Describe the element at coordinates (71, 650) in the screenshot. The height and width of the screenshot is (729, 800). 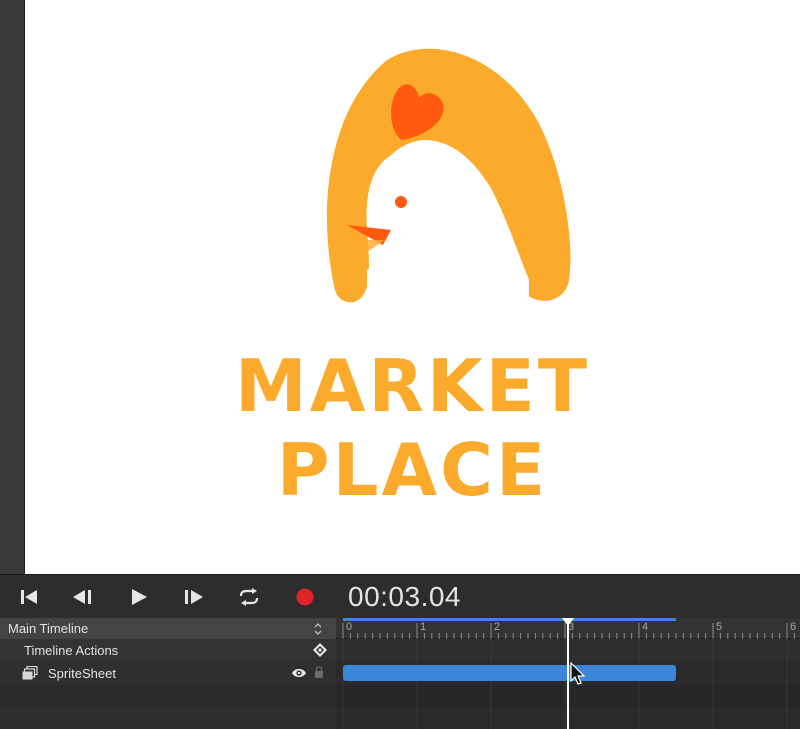
I see `layer-label: Timeline Actions` at that location.